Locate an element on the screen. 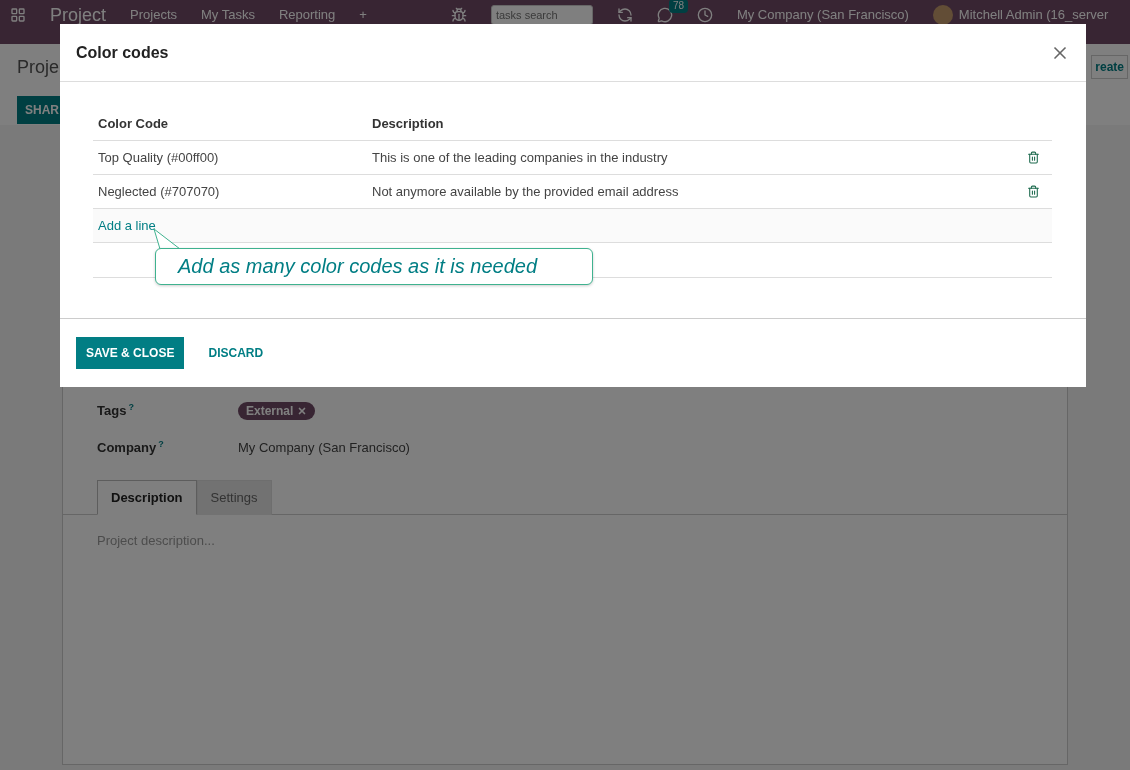 The width and height of the screenshot is (1130, 770). bug-icon is located at coordinates (458, 15).